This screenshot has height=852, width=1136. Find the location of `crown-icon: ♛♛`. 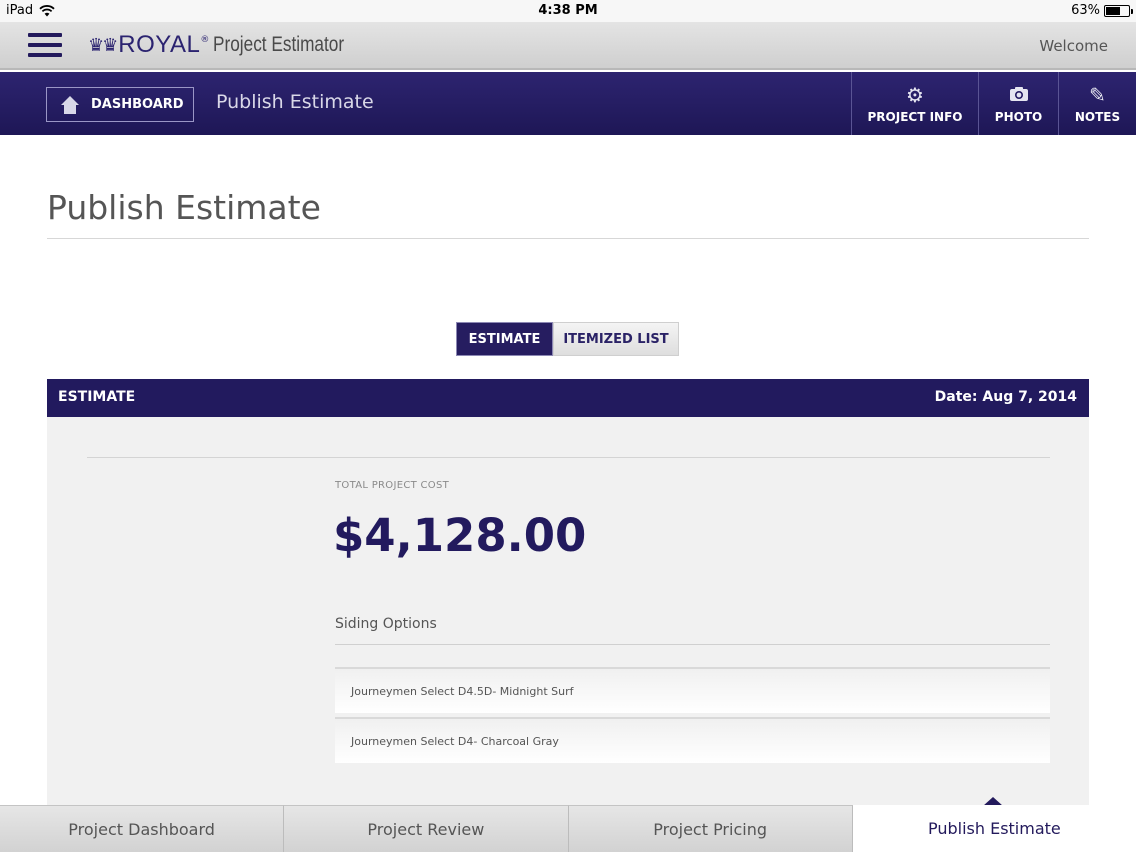

crown-icon: ♛♛ is located at coordinates (103, 45).